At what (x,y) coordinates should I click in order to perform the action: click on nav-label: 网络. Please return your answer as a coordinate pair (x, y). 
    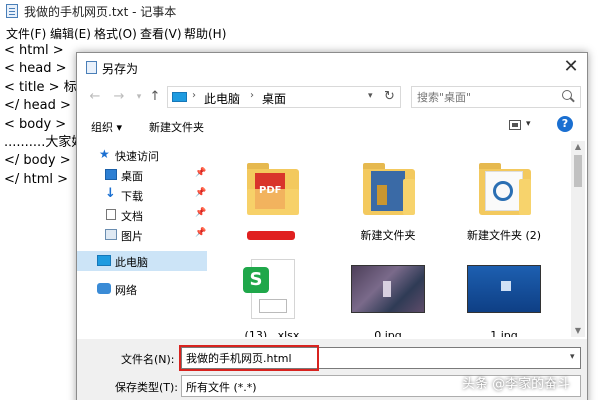
    Looking at the image, I should click on (126, 290).